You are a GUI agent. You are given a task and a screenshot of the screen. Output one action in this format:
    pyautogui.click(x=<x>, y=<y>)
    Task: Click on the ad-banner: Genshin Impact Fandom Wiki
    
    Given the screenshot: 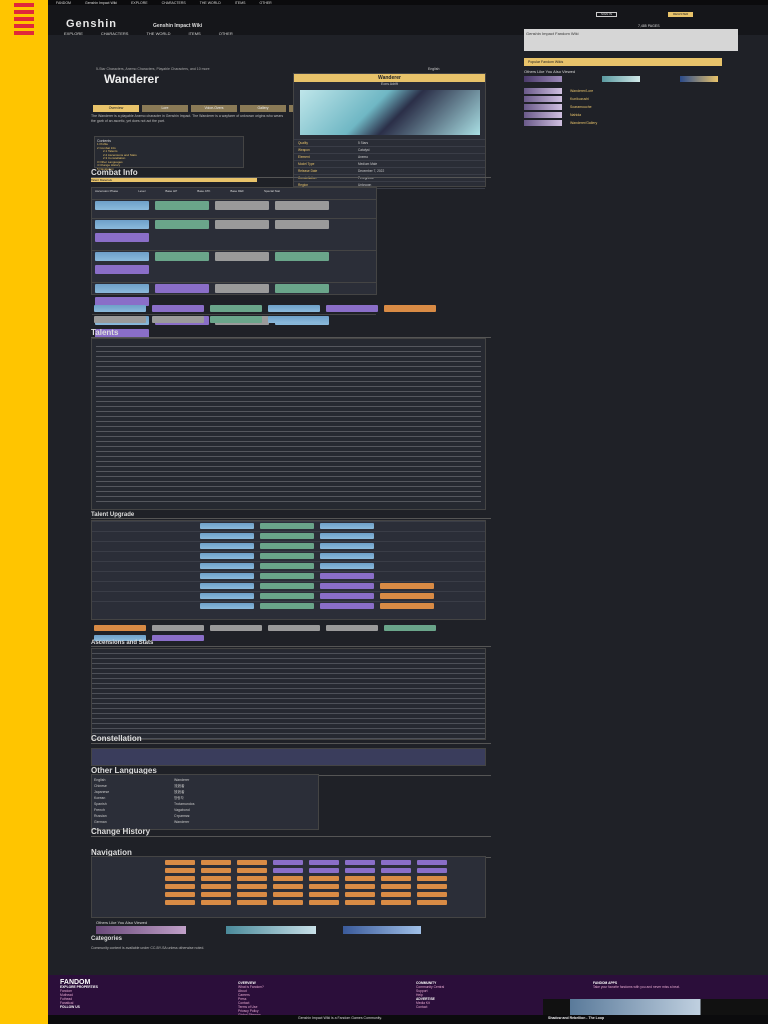 What is the action you would take?
    pyautogui.click(x=631, y=40)
    